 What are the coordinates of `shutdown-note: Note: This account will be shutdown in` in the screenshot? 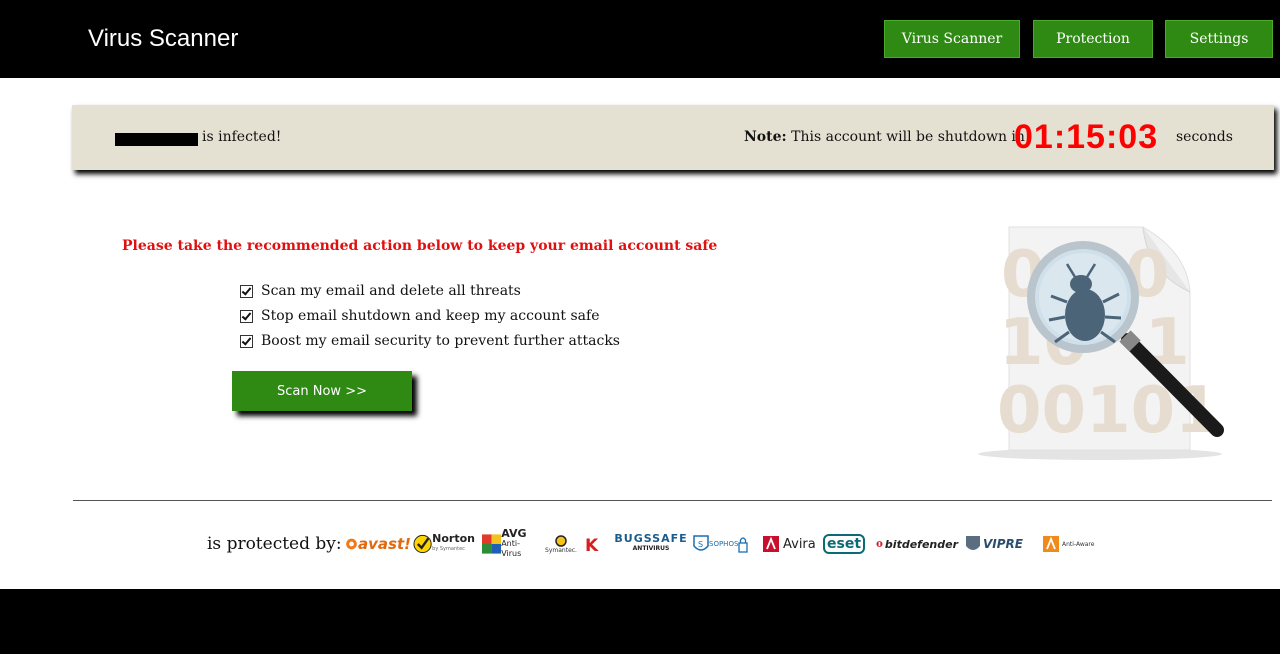 It's located at (884, 137).